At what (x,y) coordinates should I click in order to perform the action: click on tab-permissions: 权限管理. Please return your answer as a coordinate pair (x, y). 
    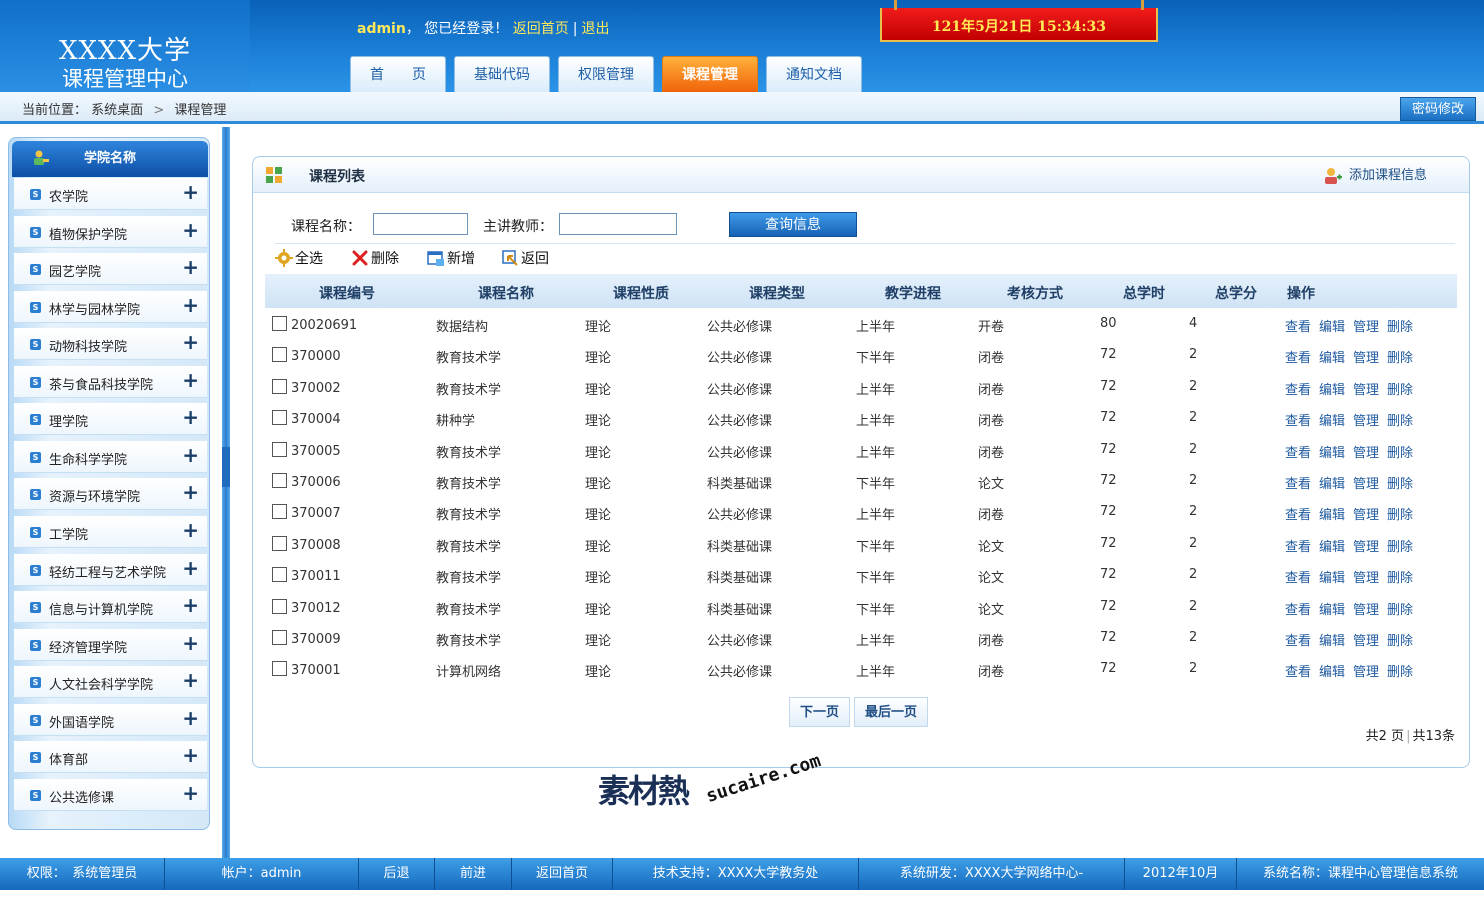
    Looking at the image, I should click on (606, 74).